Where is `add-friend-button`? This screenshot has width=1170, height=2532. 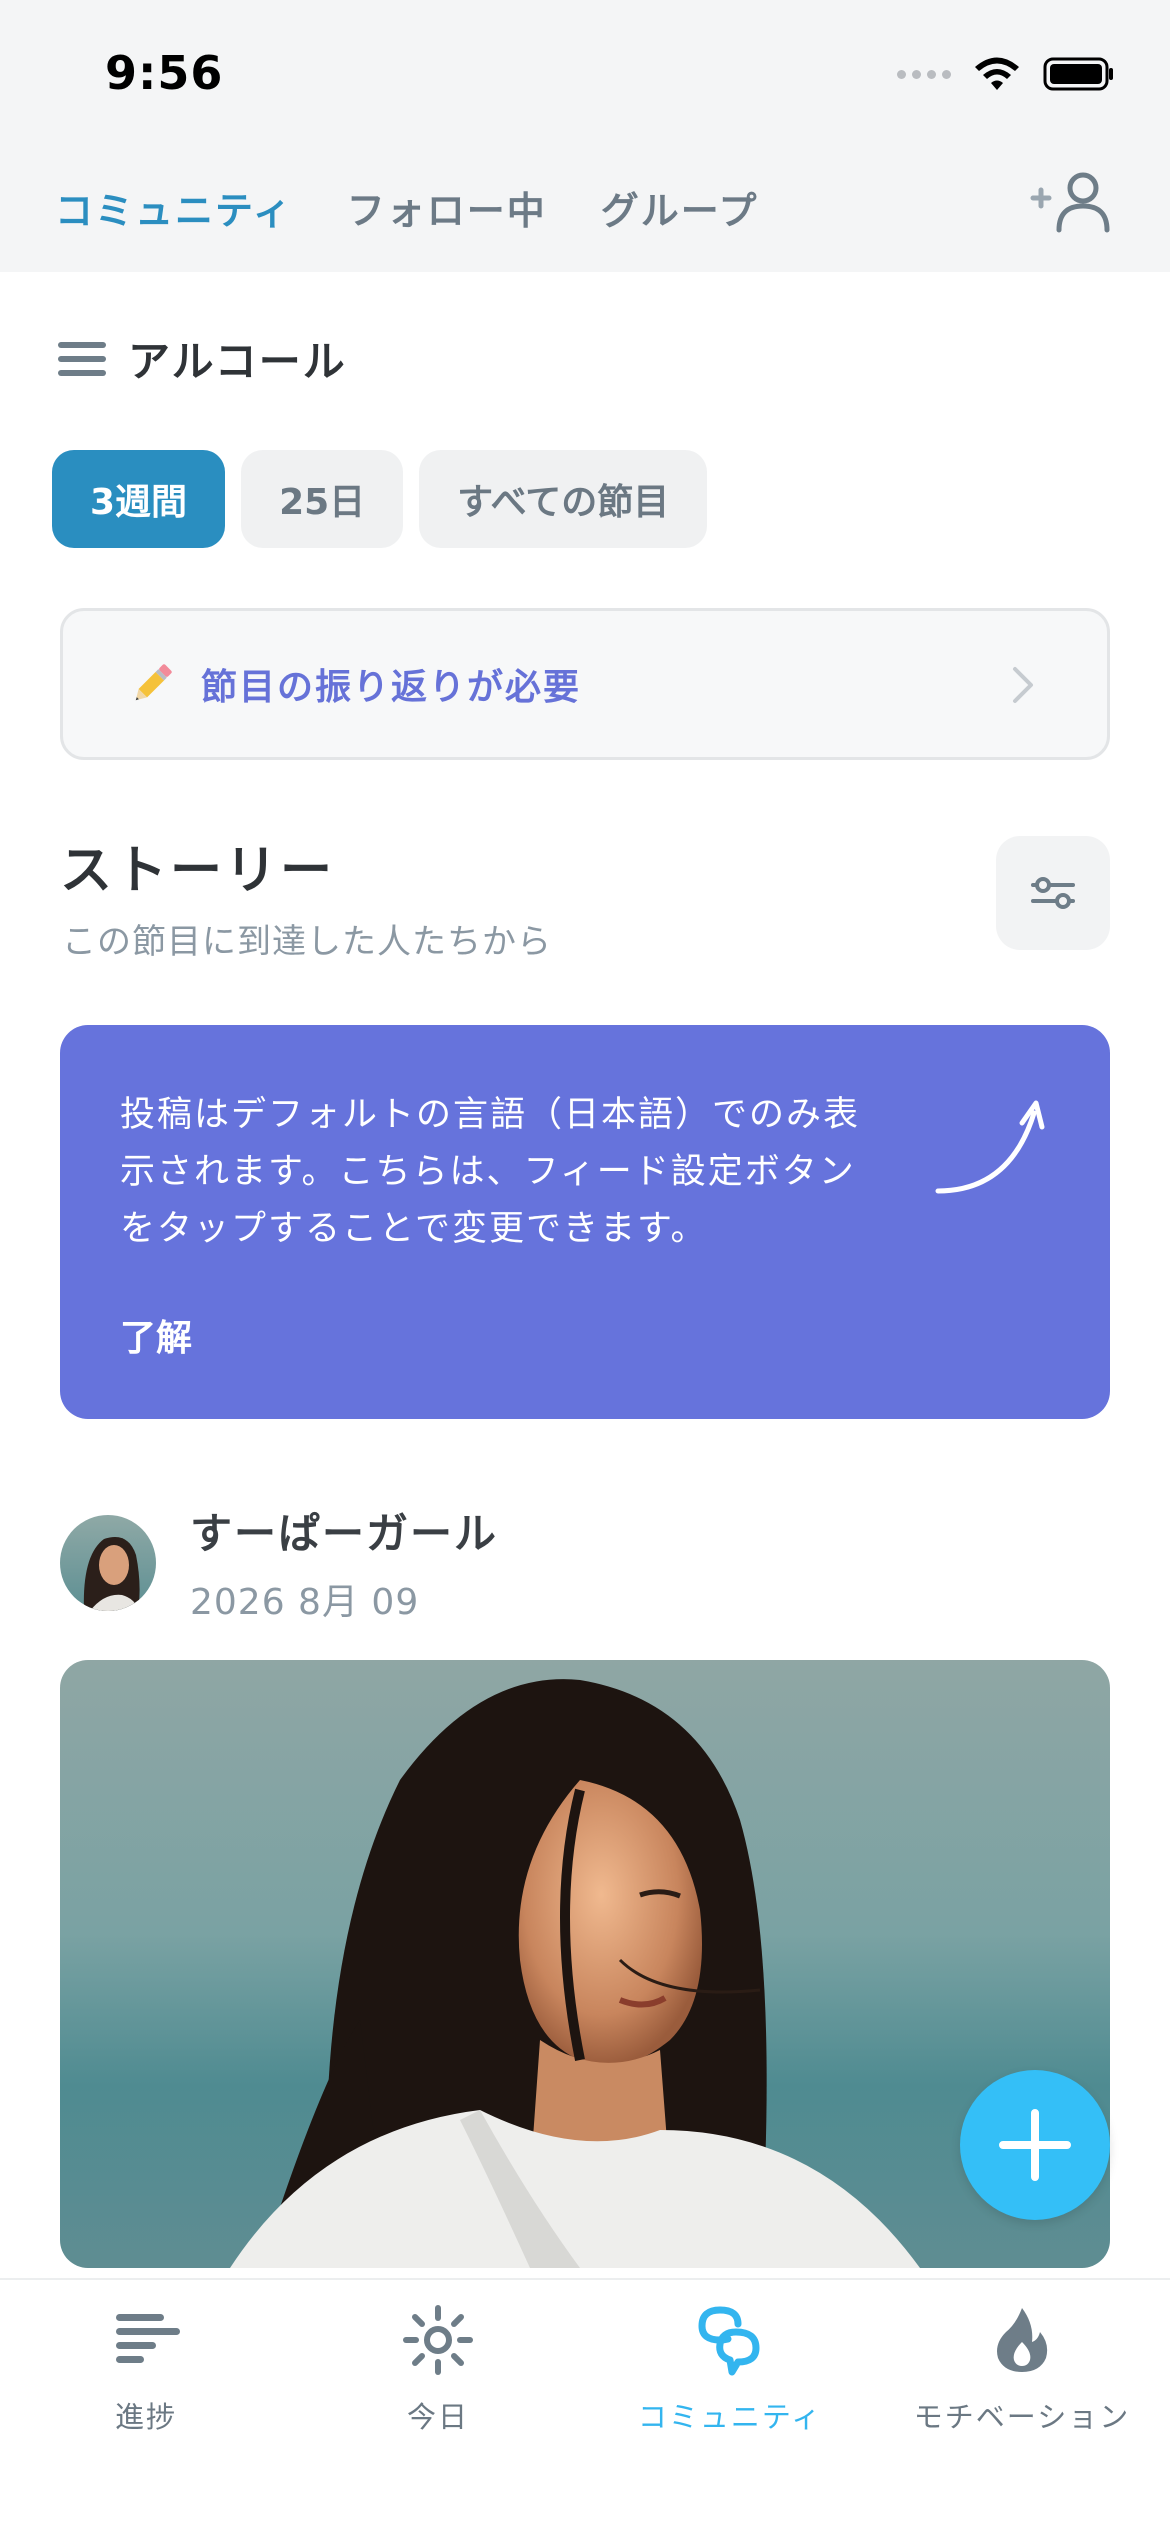 add-friend-button is located at coordinates (1070, 203).